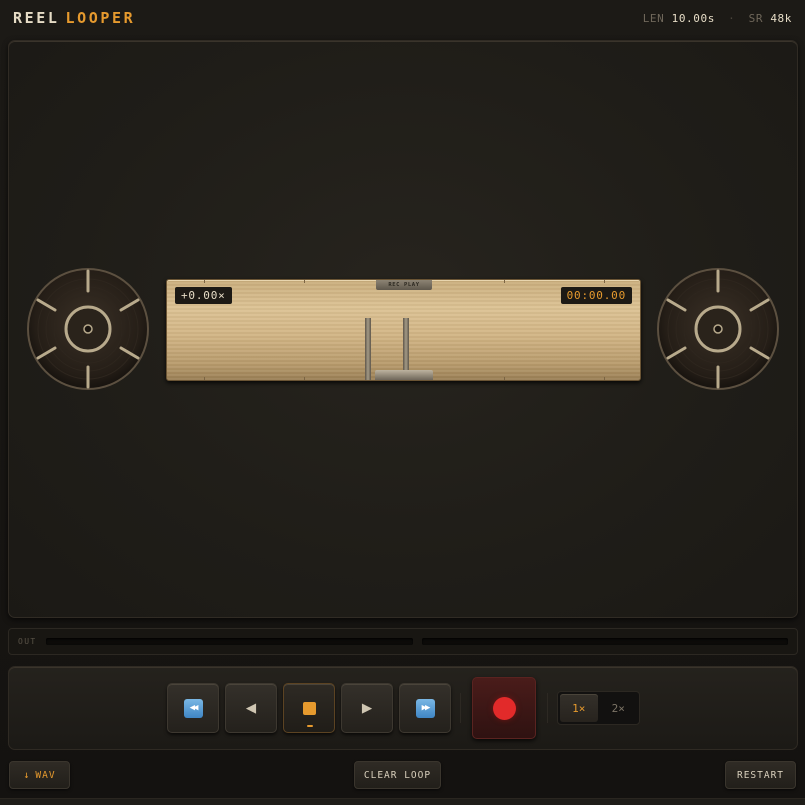  I want to click on len-value: 10.00s, so click(693, 18).